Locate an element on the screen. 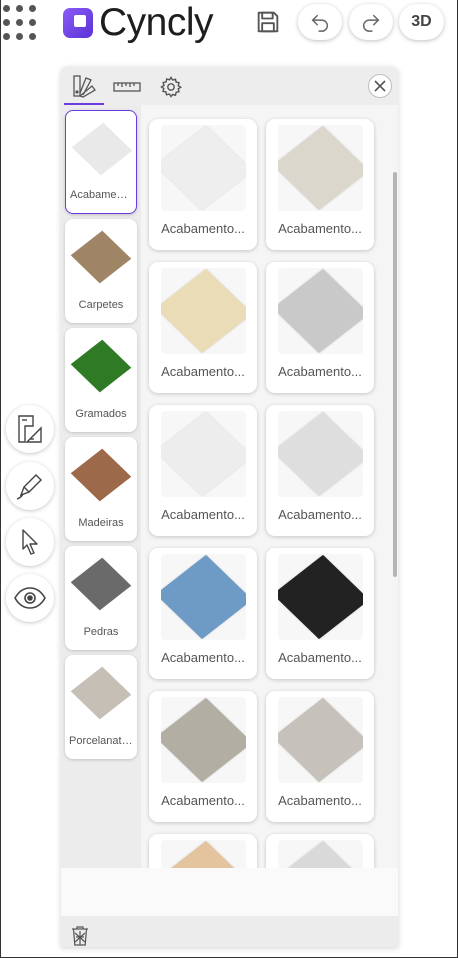 The width and height of the screenshot is (458, 958). select-tool-button is located at coordinates (30, 542).